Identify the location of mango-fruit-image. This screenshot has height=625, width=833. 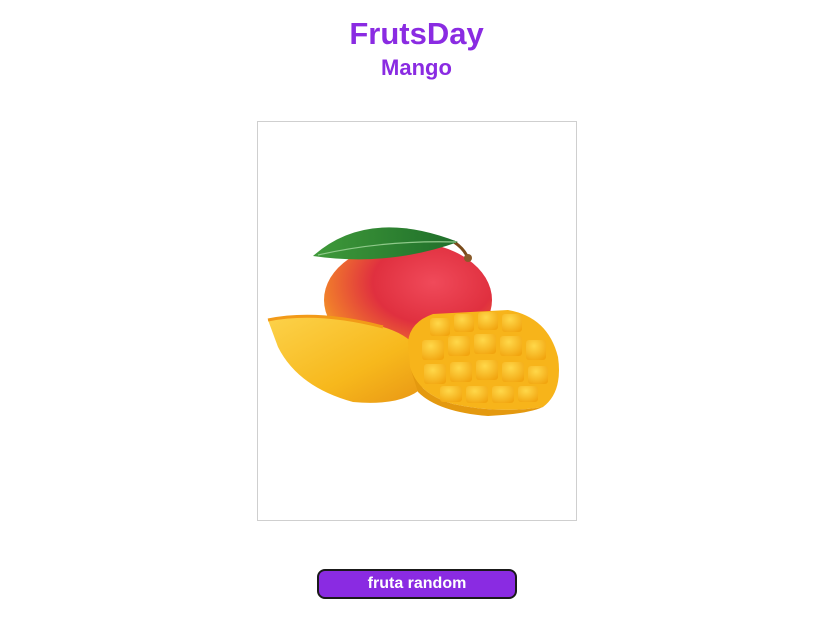
(413, 321).